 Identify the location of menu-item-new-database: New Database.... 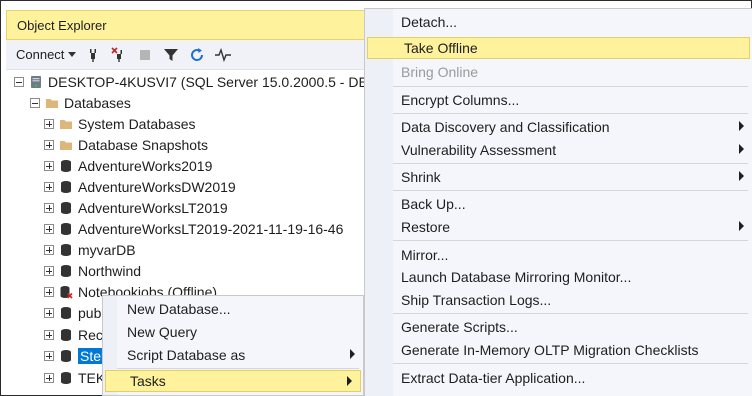
(233, 309).